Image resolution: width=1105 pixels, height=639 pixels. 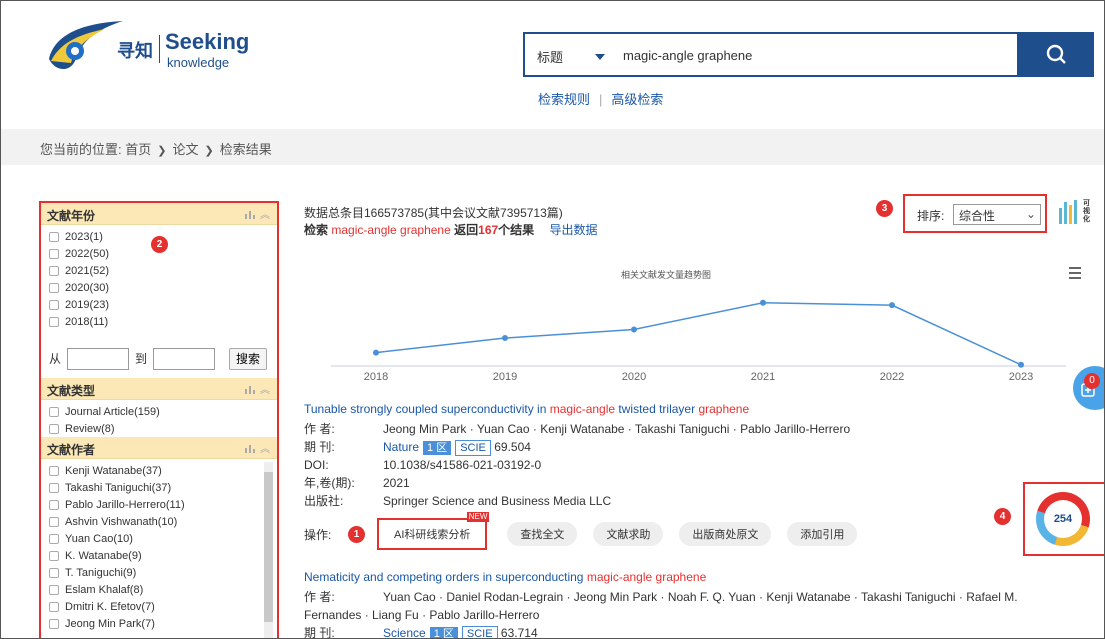 What do you see at coordinates (98, 358) in the screenshot?
I see `year-from-input` at bounding box center [98, 358].